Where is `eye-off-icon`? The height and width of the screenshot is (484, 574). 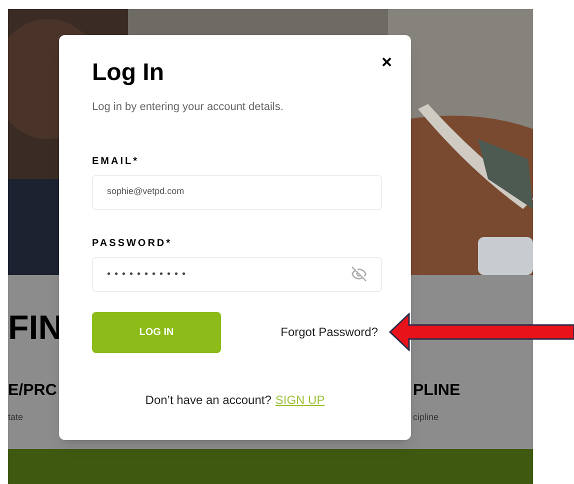
eye-off-icon is located at coordinates (359, 274).